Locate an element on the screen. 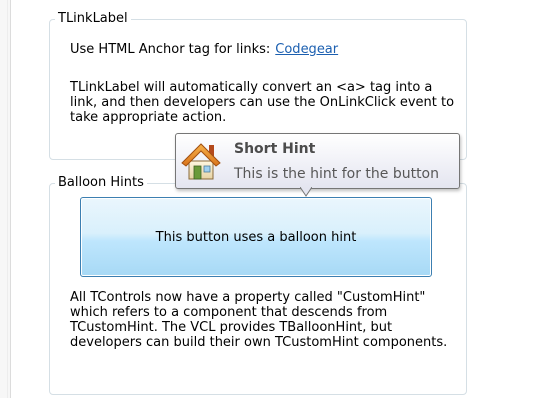 The width and height of the screenshot is (557, 398). codegear-link: Codegear is located at coordinates (306, 49).